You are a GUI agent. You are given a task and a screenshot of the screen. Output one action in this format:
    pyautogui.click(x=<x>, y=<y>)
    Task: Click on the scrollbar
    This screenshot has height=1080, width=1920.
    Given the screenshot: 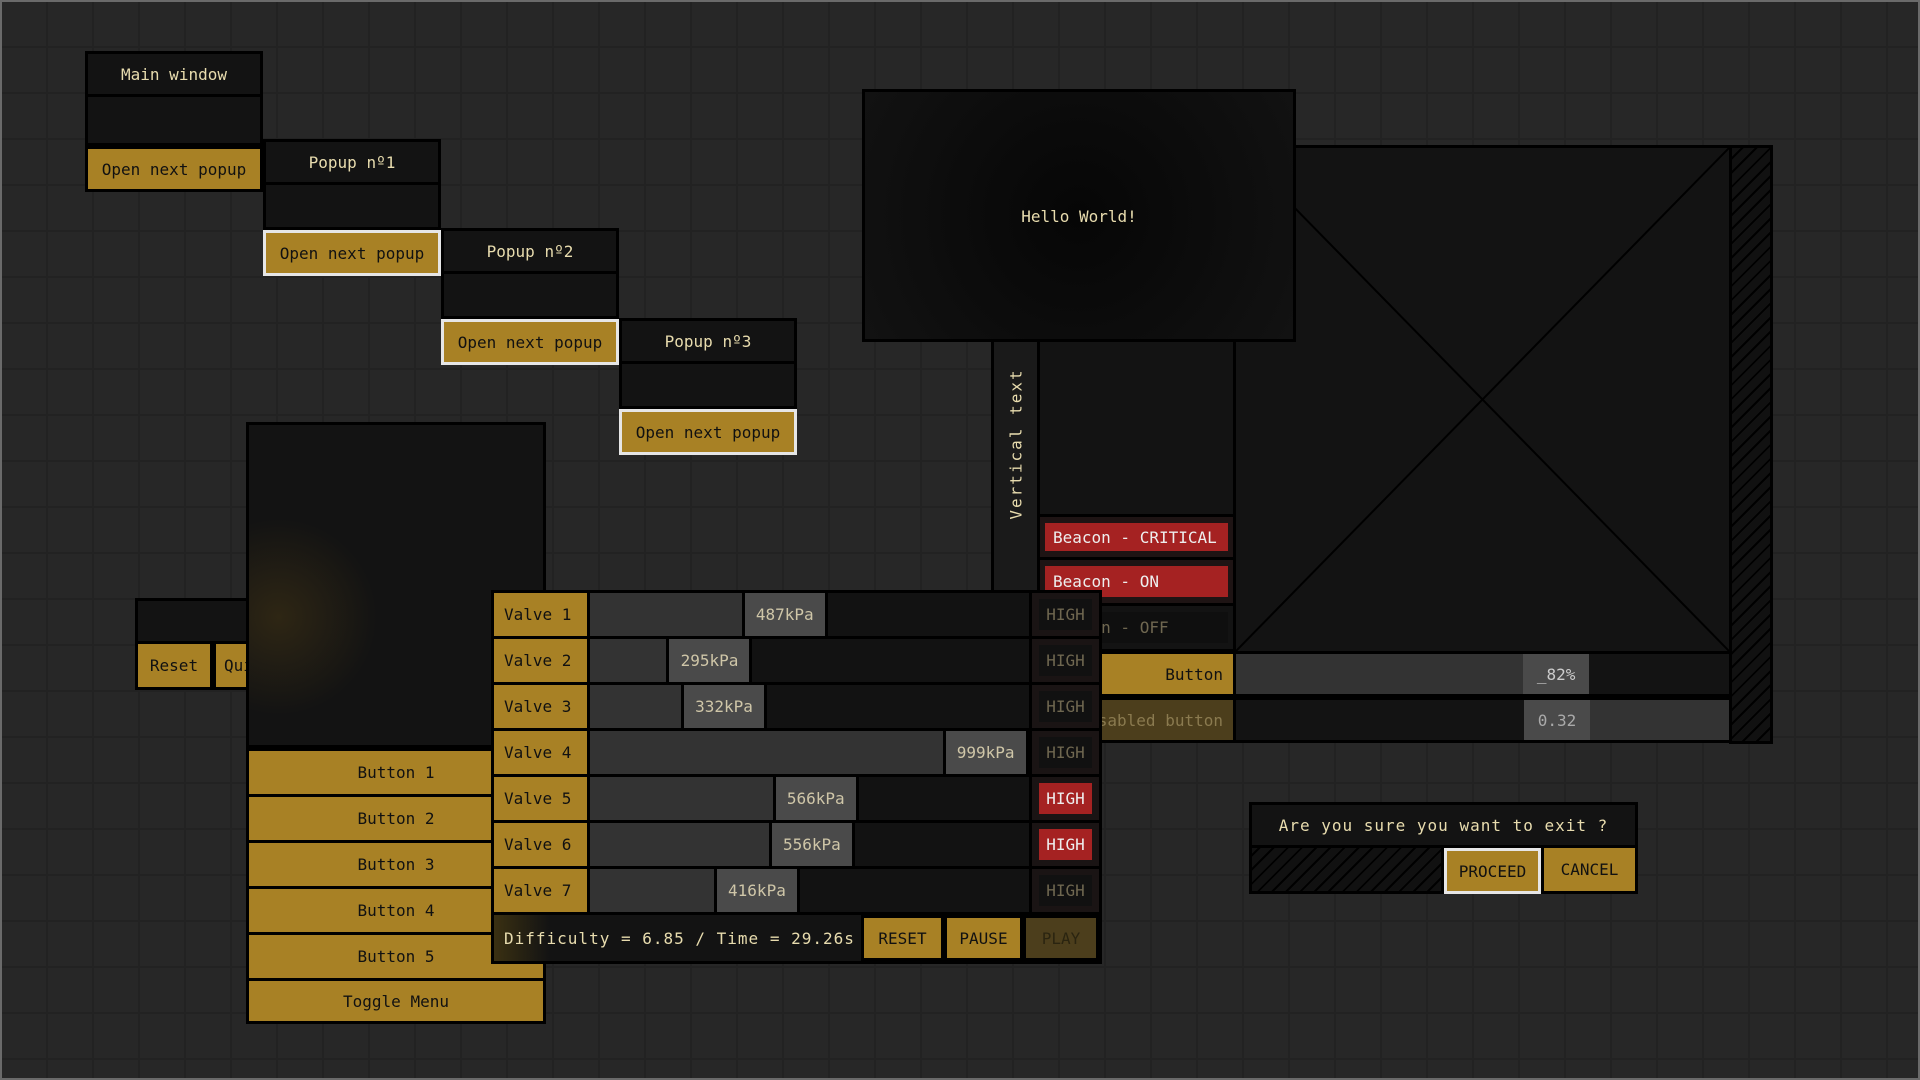 What is the action you would take?
    pyautogui.click(x=1751, y=444)
    